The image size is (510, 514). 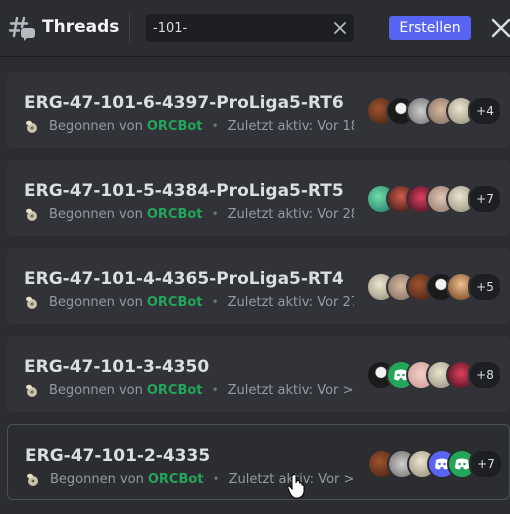 What do you see at coordinates (129, 28) in the screenshot?
I see `header-divider` at bounding box center [129, 28].